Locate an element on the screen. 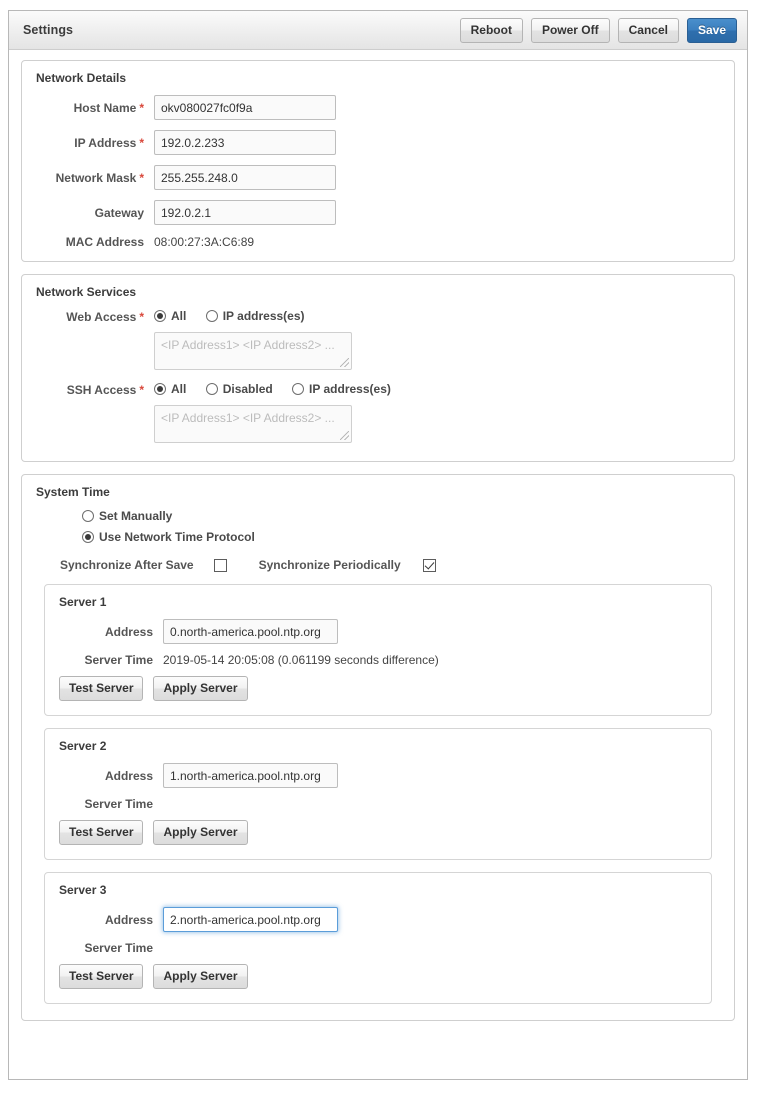  ip-address-row: IP Address * is located at coordinates (378, 142).